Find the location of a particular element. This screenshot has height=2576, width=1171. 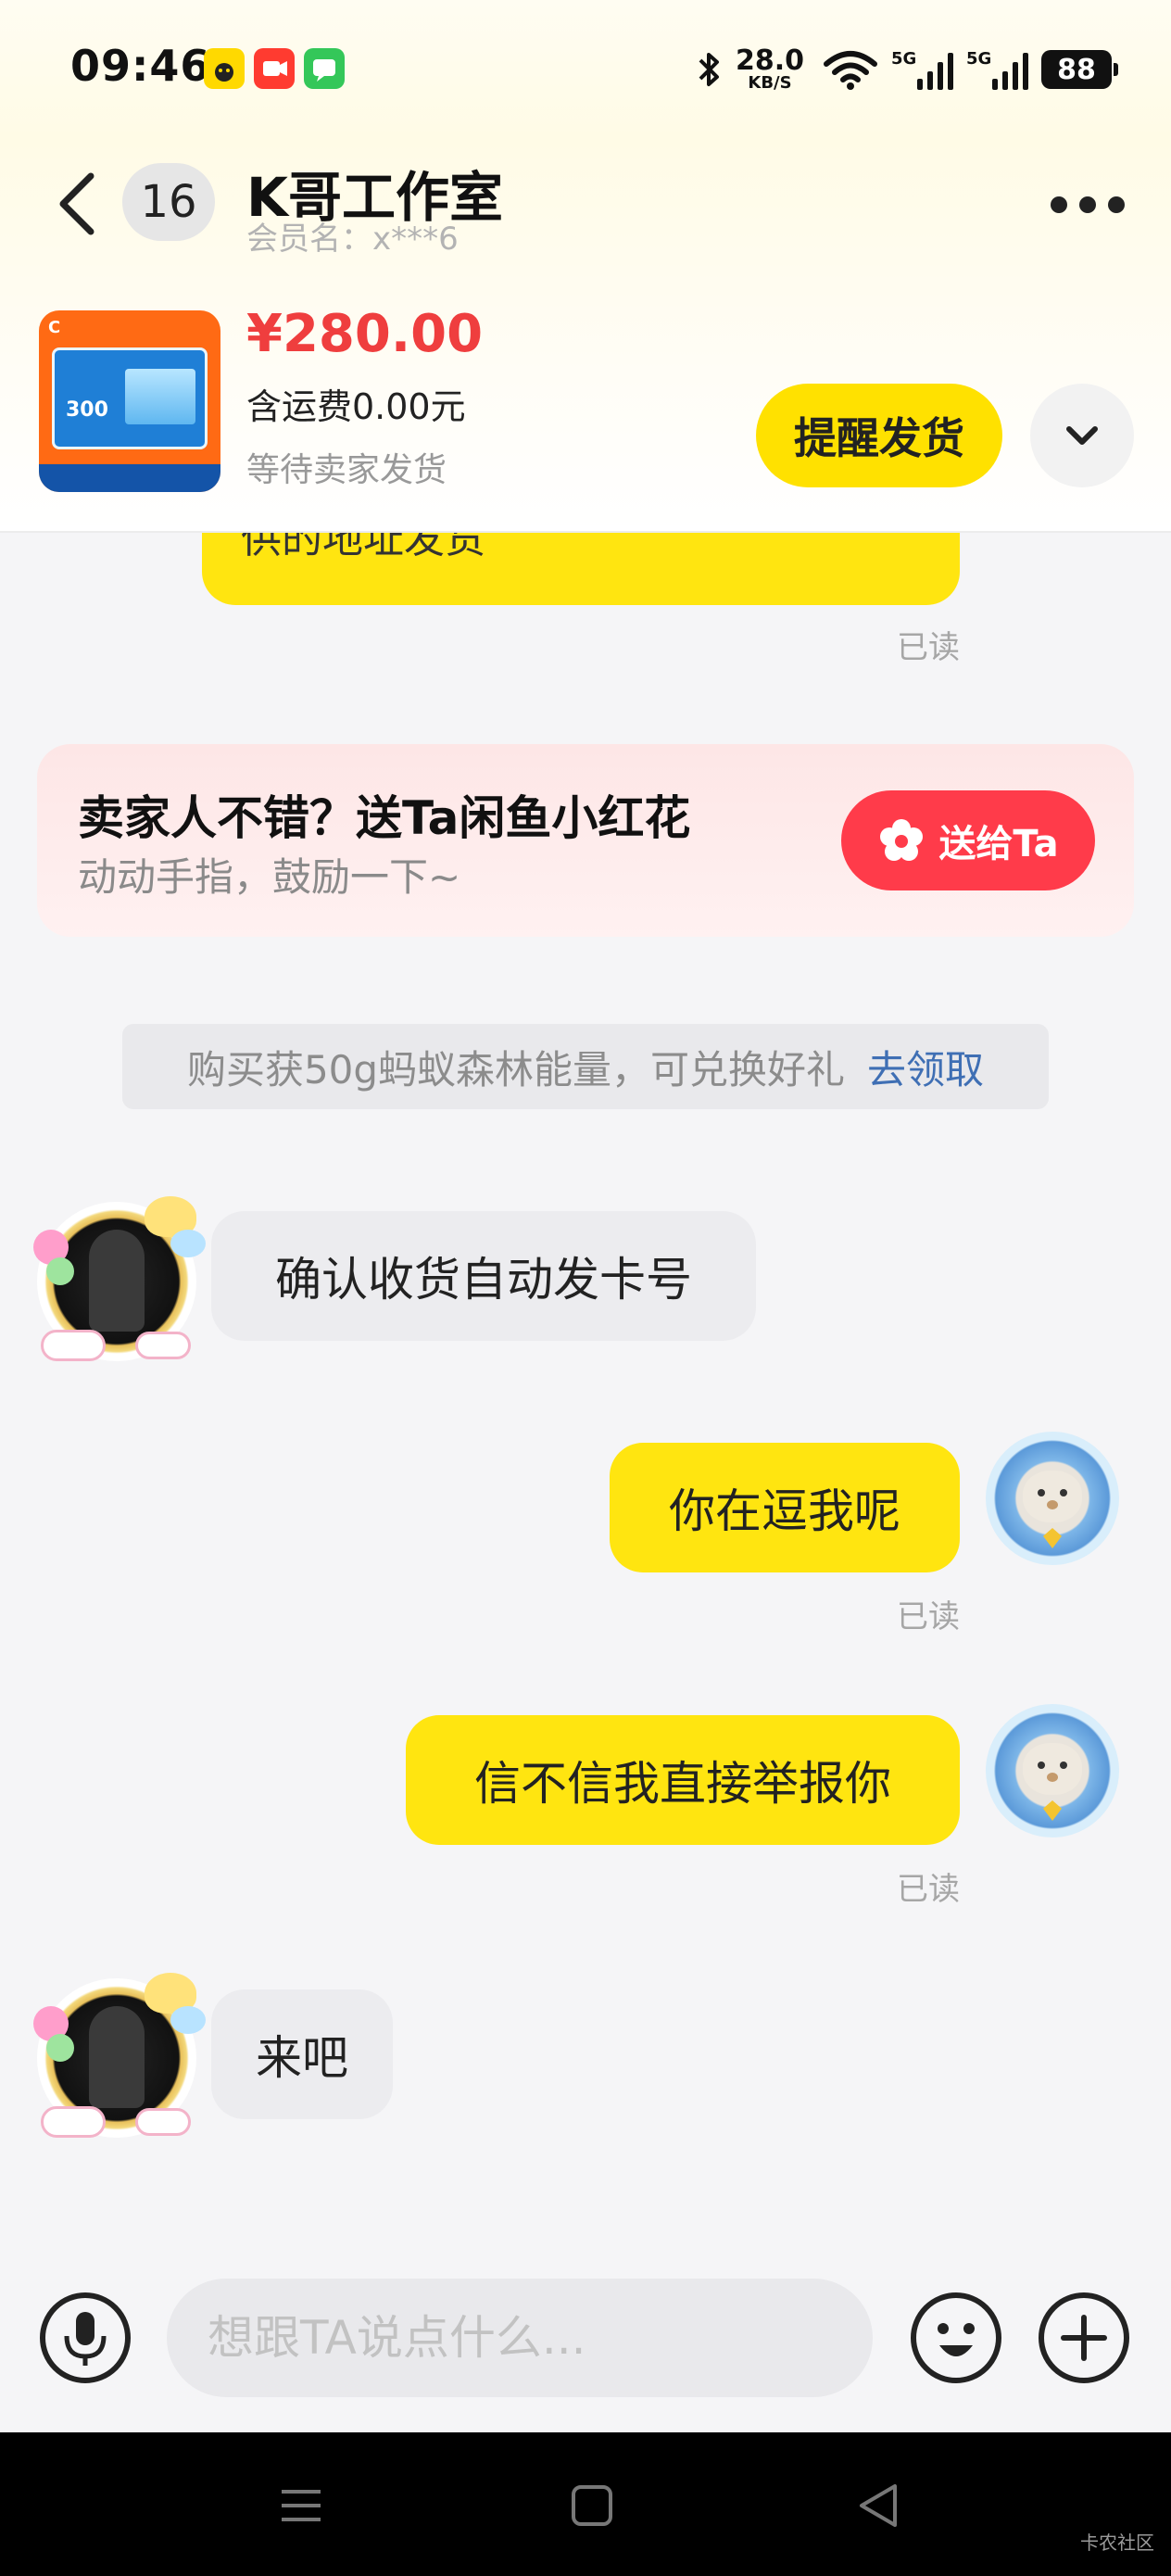

emoji-icon is located at coordinates (956, 2337).